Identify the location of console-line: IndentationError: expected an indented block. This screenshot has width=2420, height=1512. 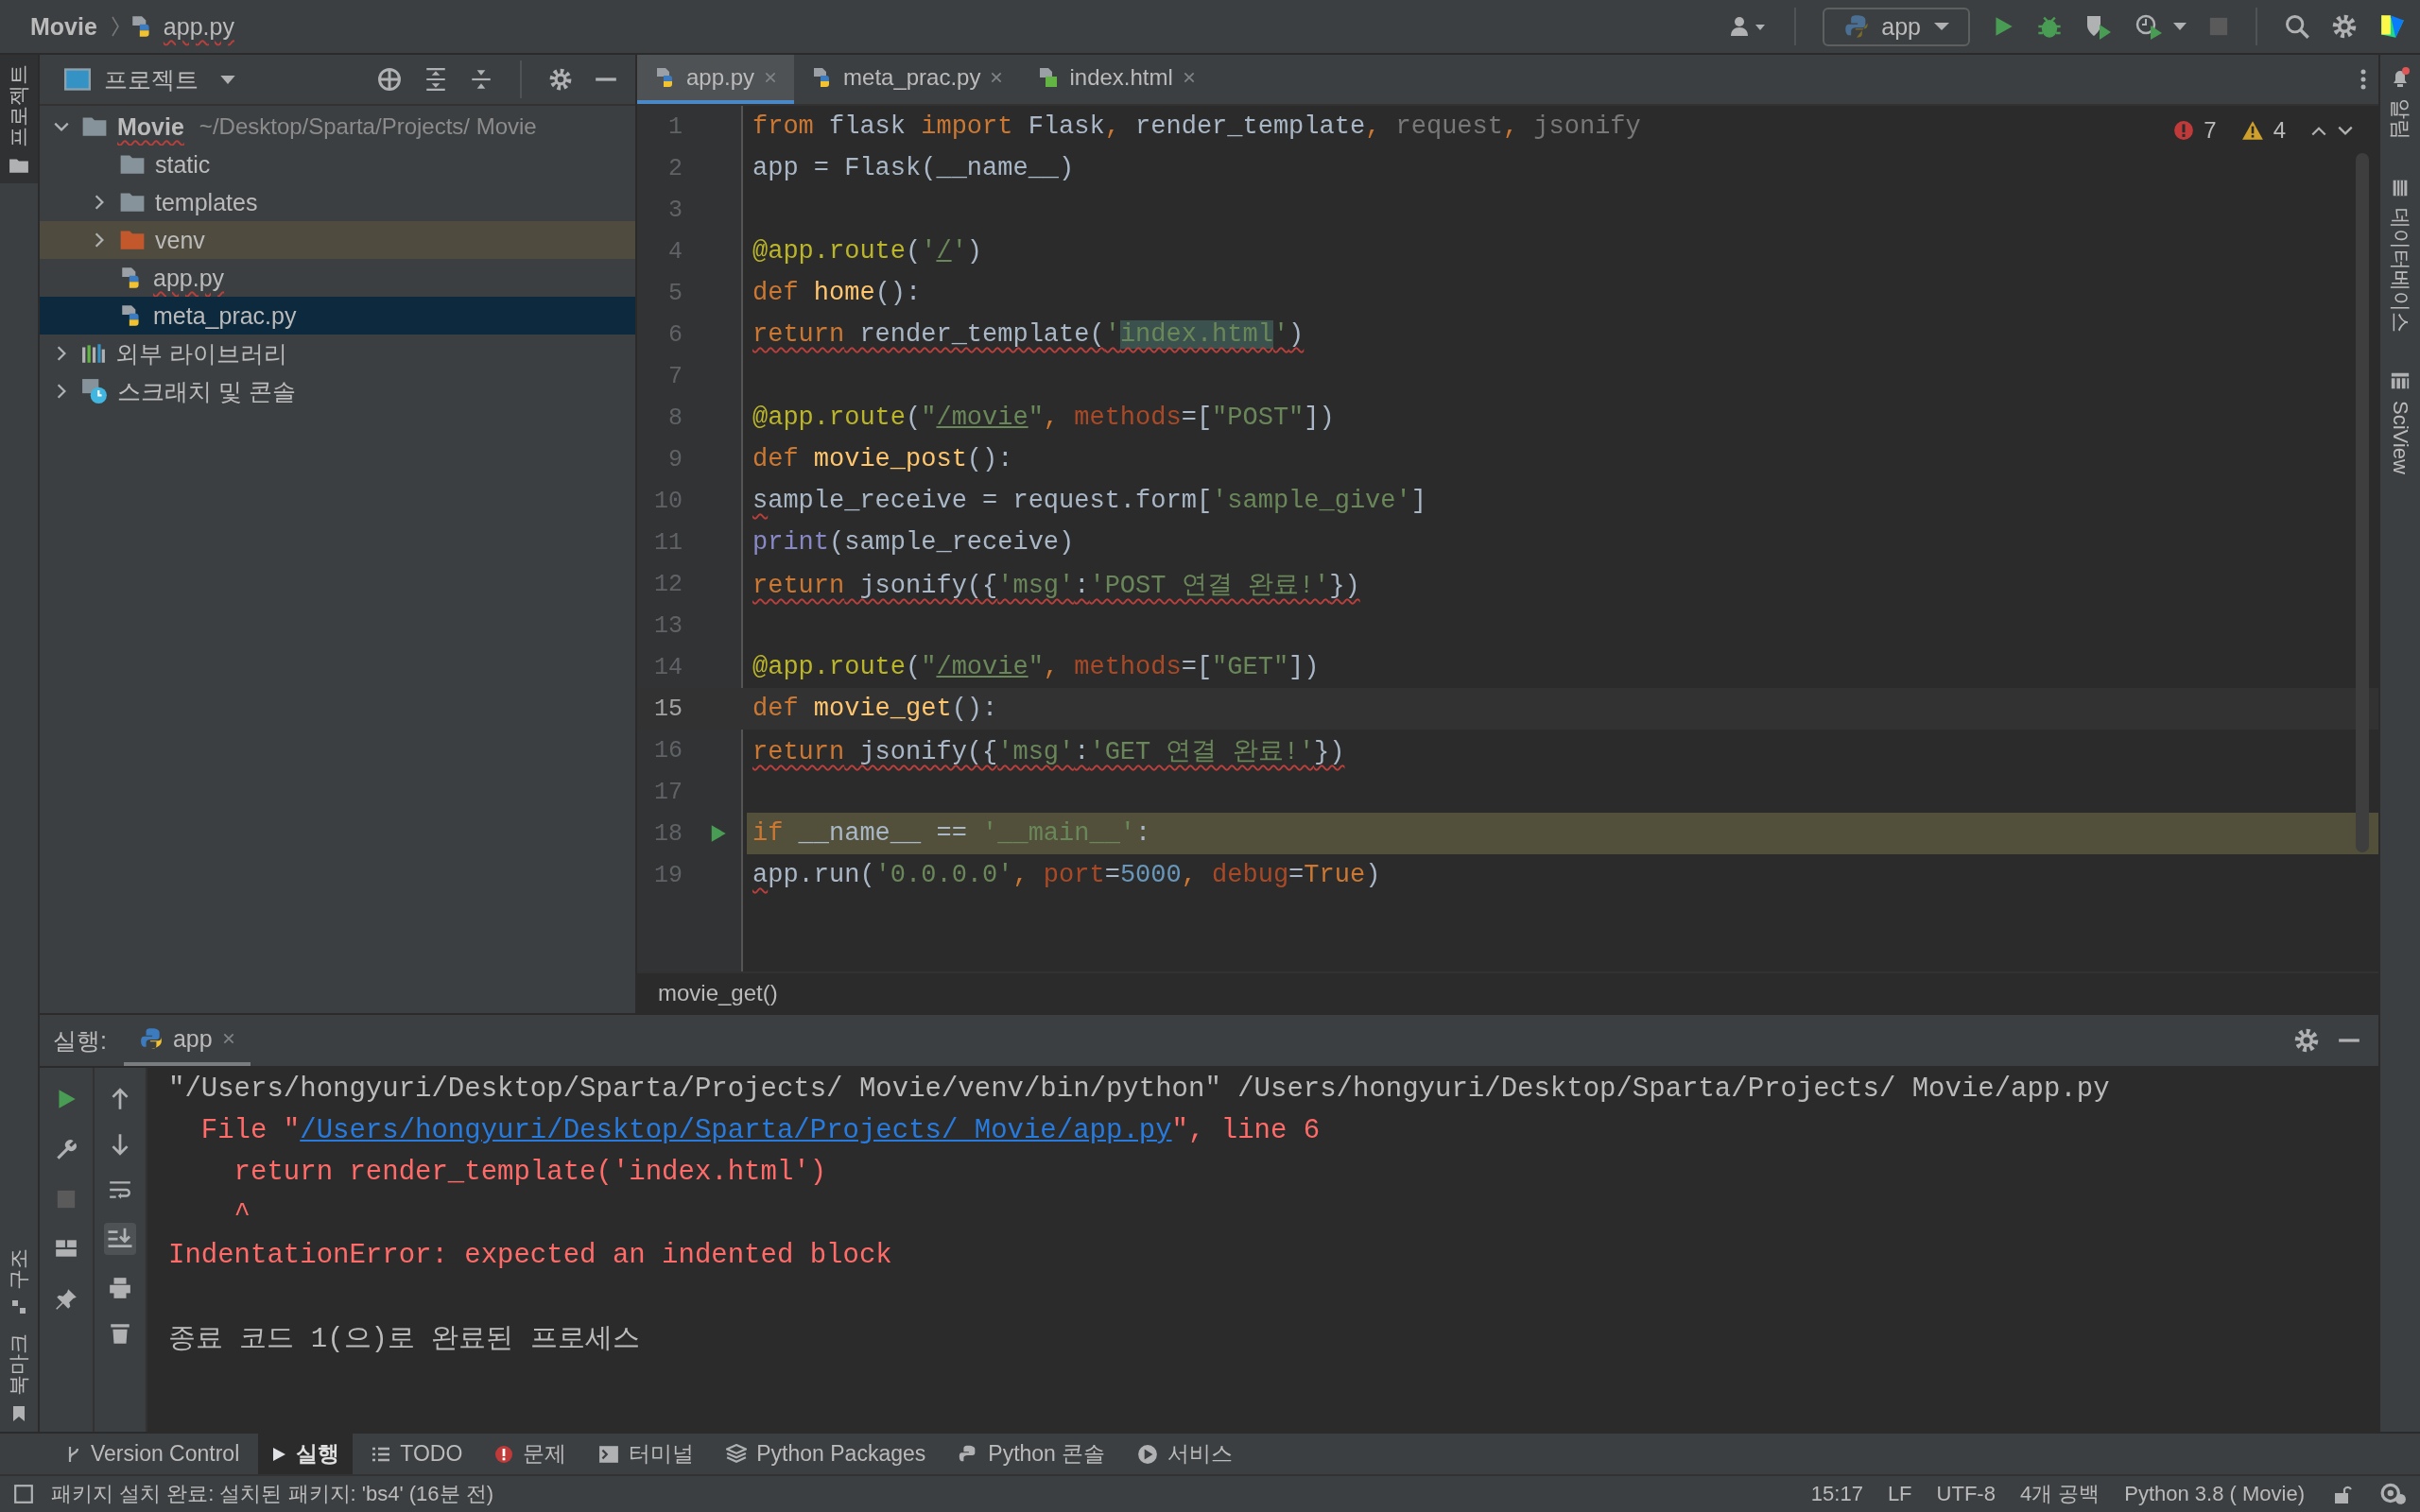
(530, 1255).